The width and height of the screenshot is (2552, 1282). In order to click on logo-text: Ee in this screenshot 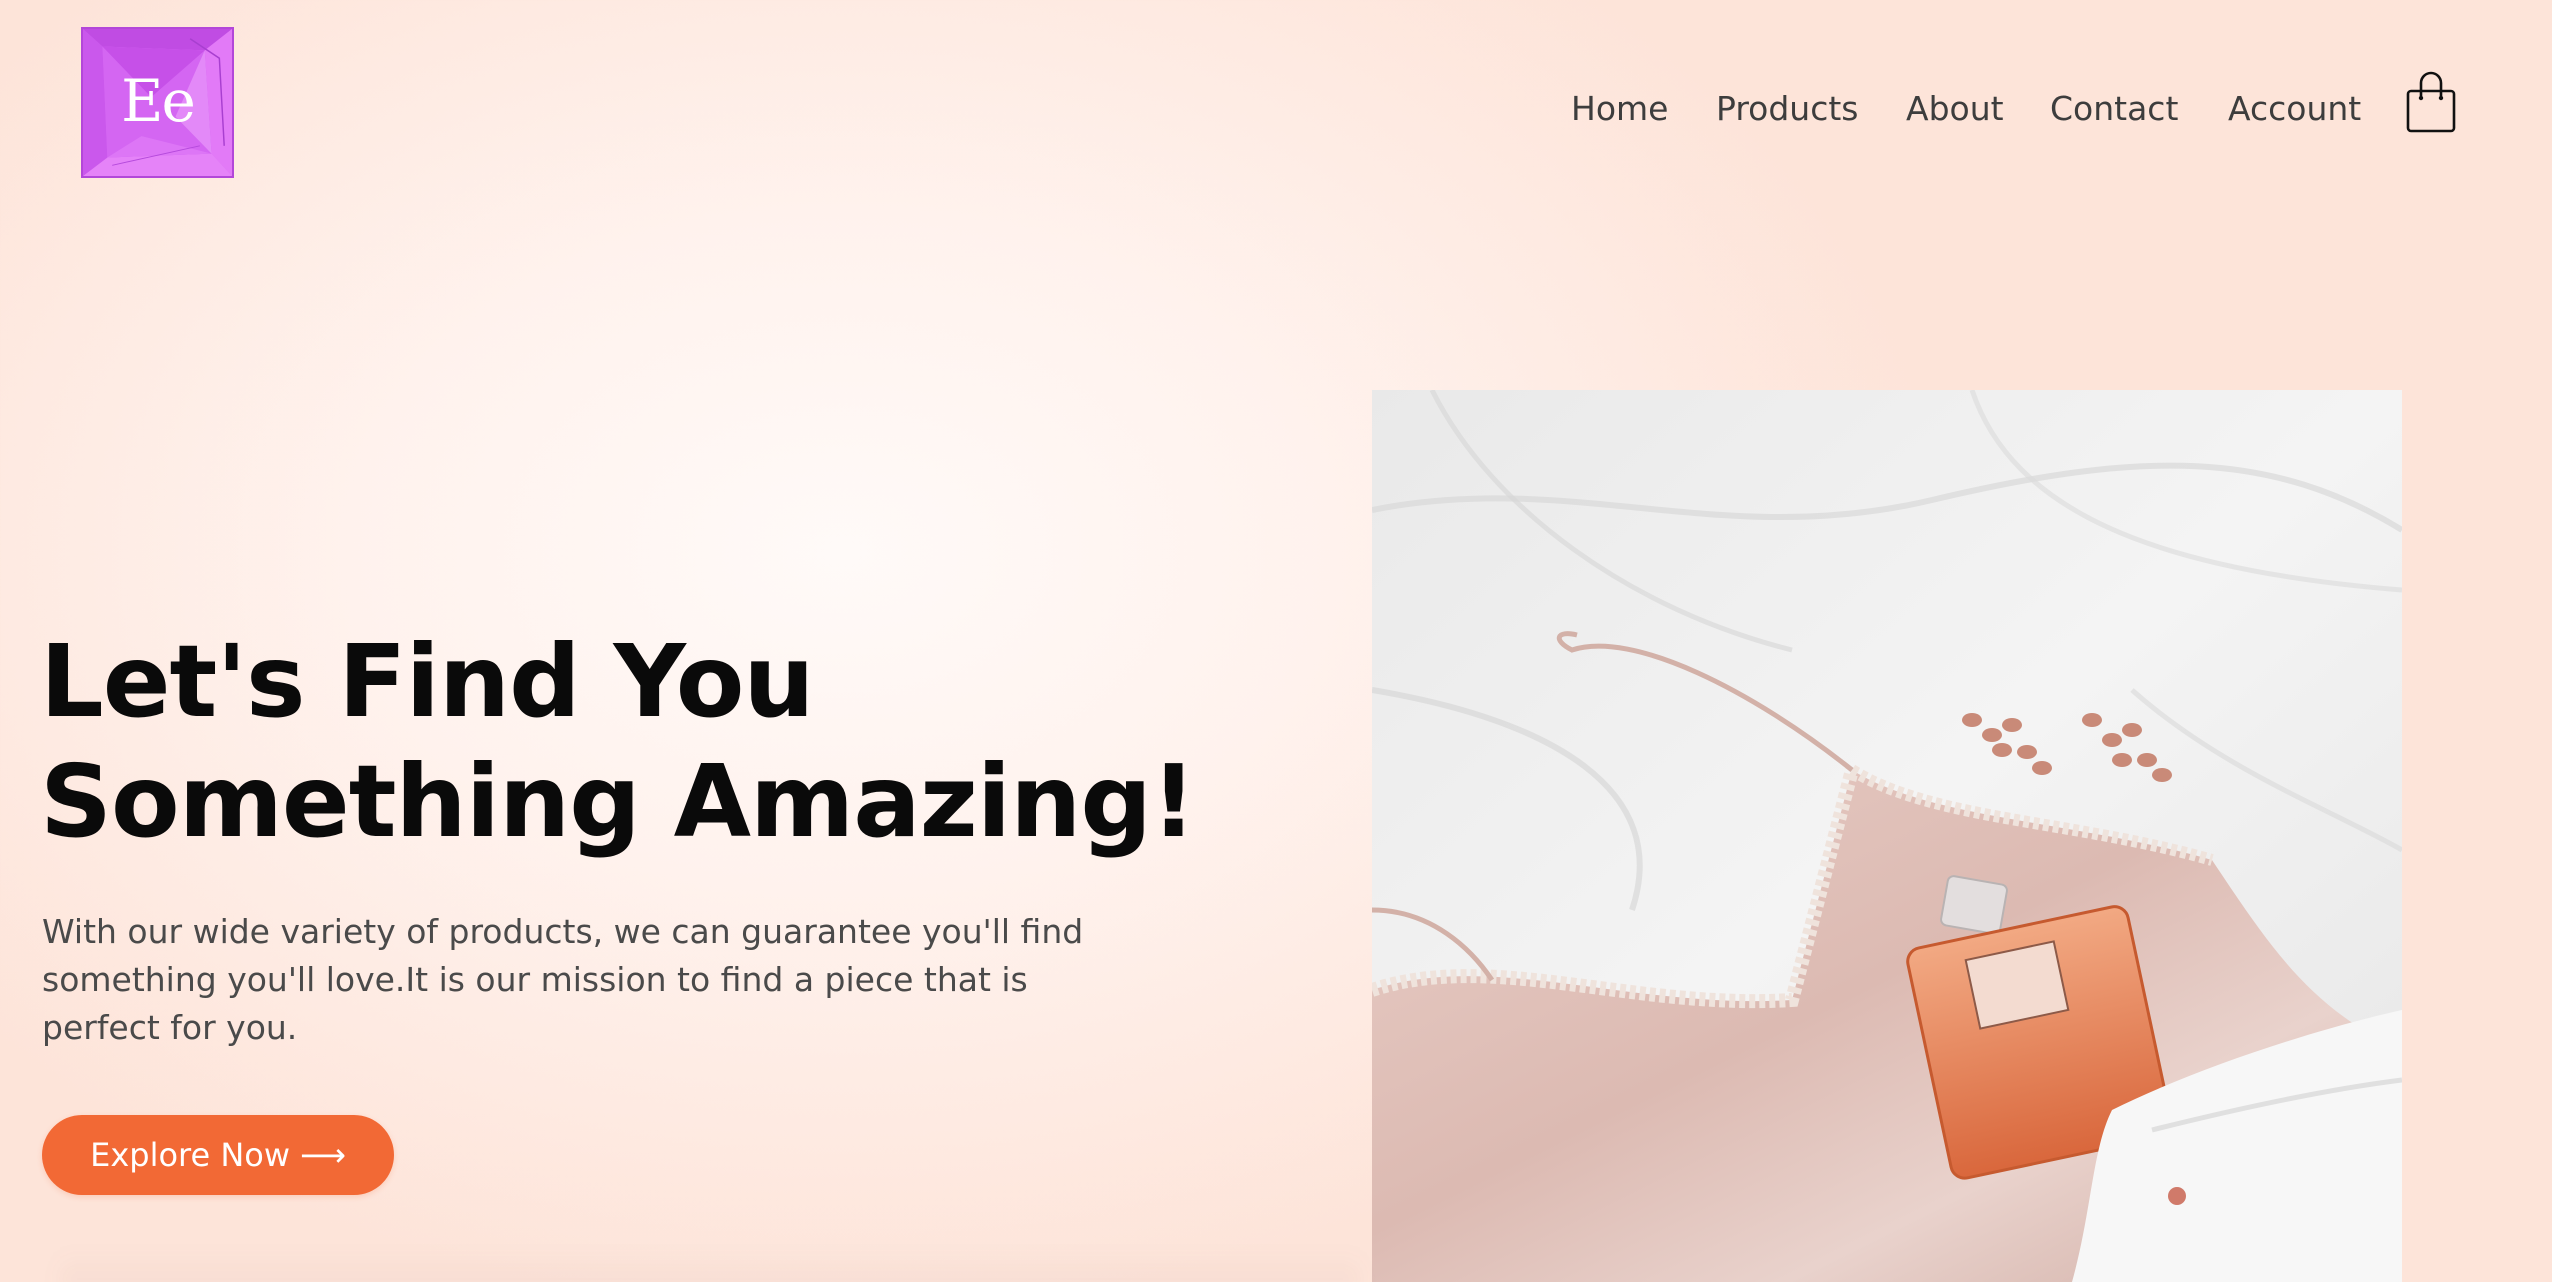, I will do `click(158, 101)`.